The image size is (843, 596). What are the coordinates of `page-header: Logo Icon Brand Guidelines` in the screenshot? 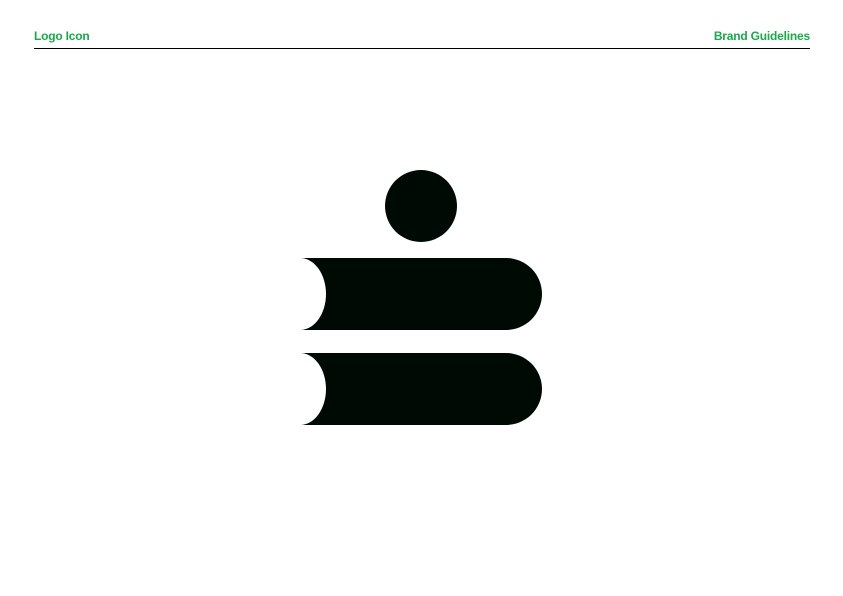 It's located at (422, 38).